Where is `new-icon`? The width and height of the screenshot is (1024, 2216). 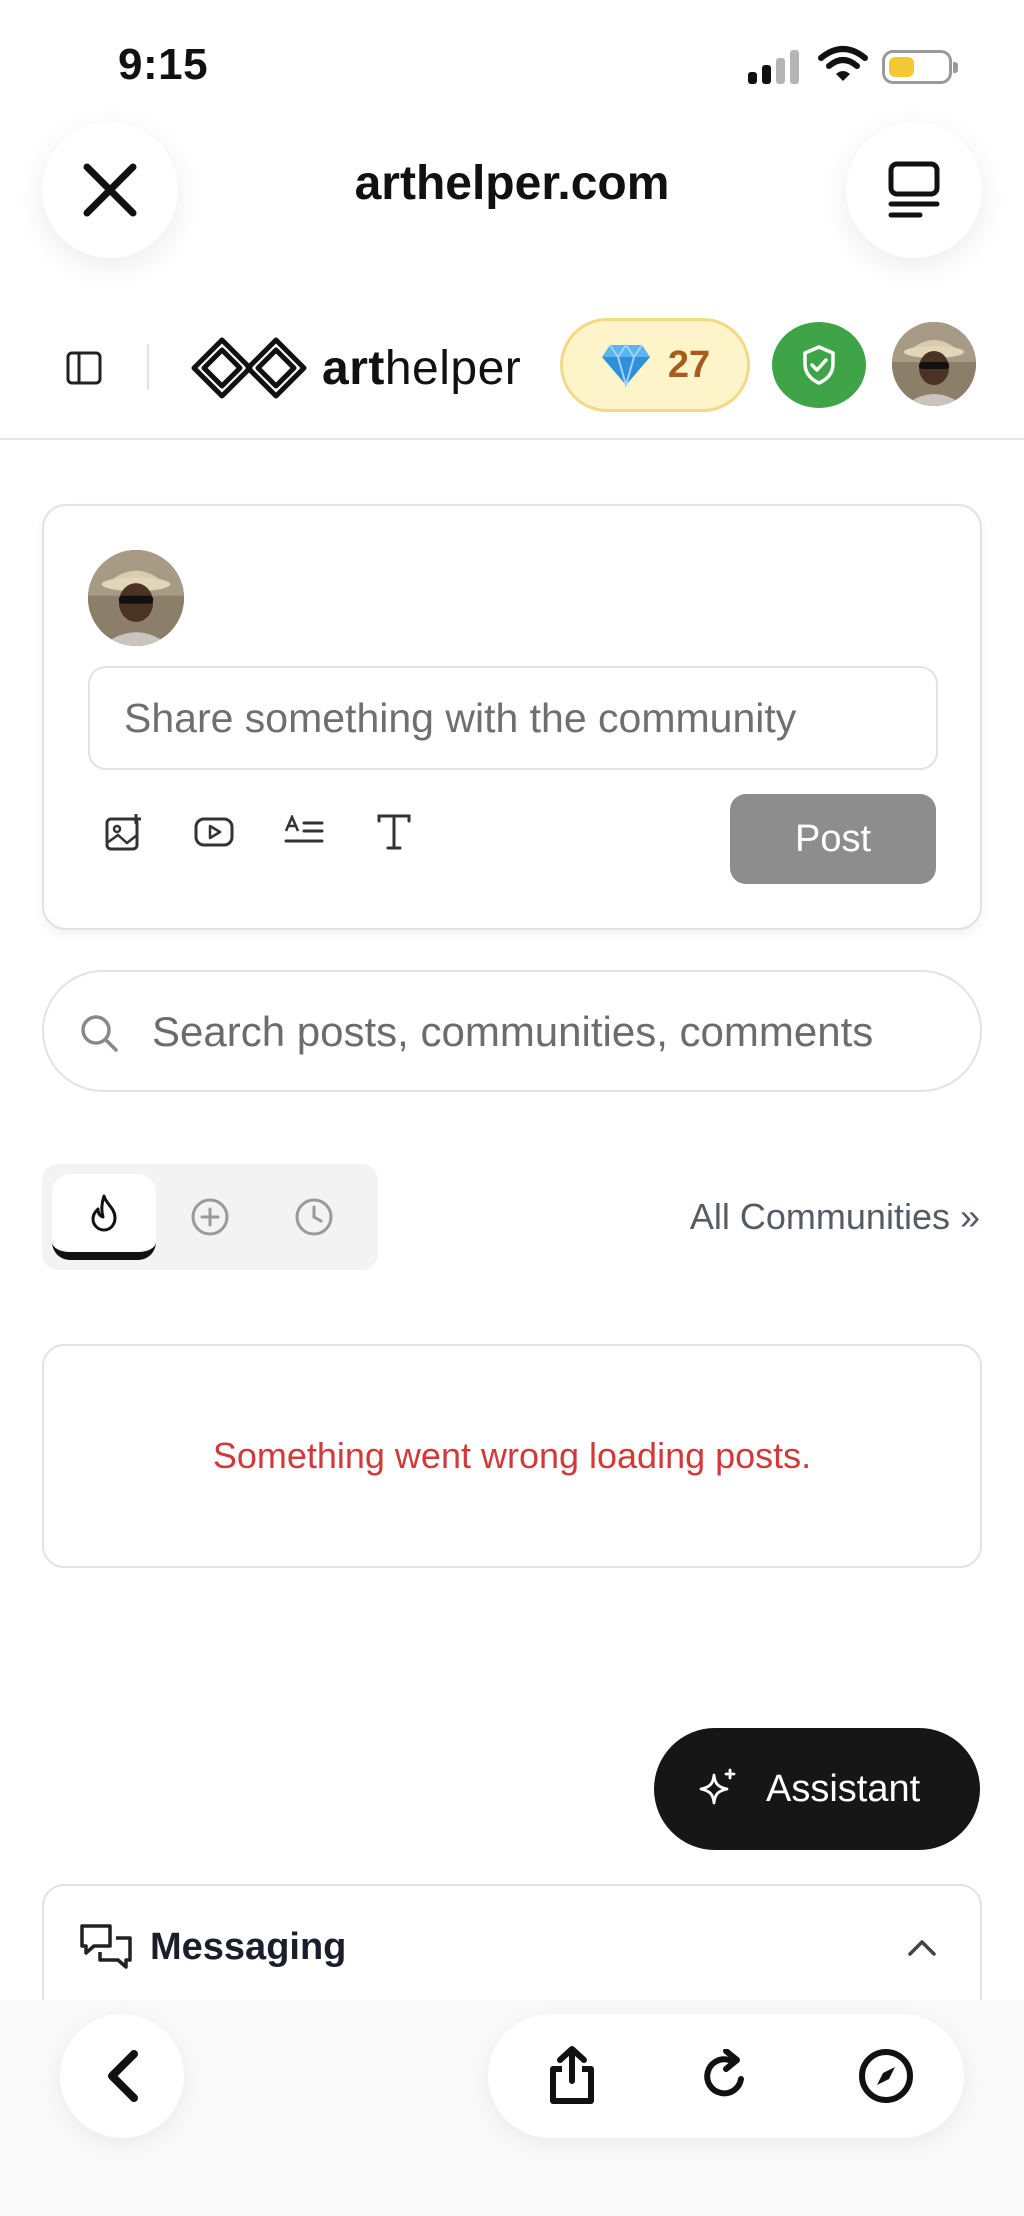
new-icon is located at coordinates (210, 1217).